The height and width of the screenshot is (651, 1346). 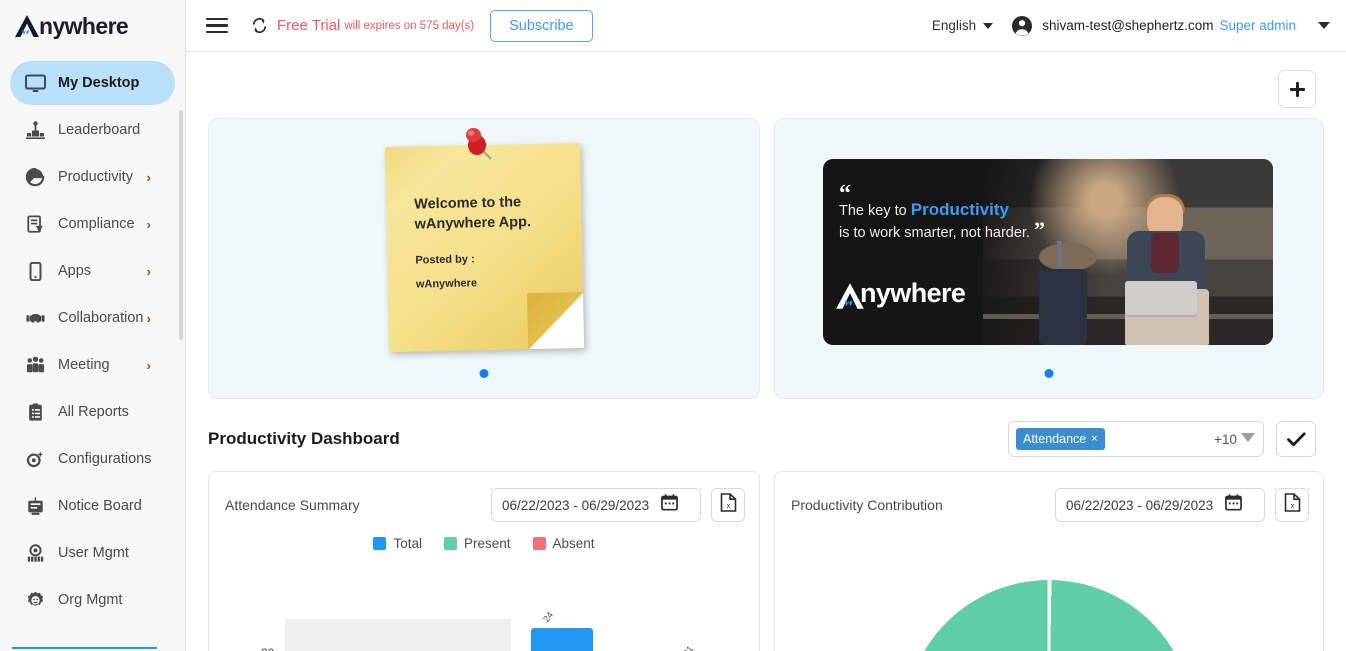 I want to click on language-label: English, so click(x=954, y=25).